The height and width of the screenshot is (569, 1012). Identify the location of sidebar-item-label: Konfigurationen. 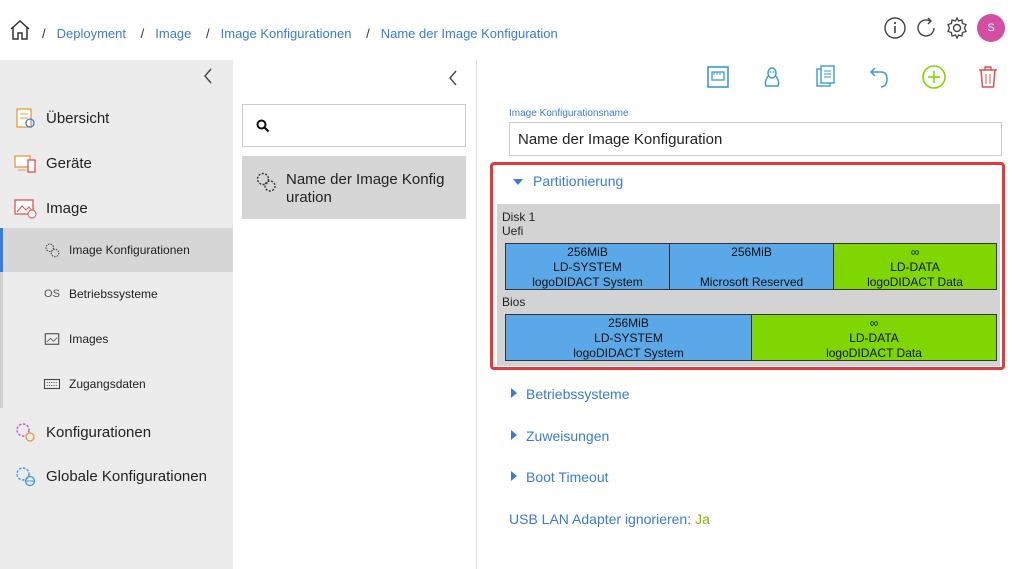
(99, 432).